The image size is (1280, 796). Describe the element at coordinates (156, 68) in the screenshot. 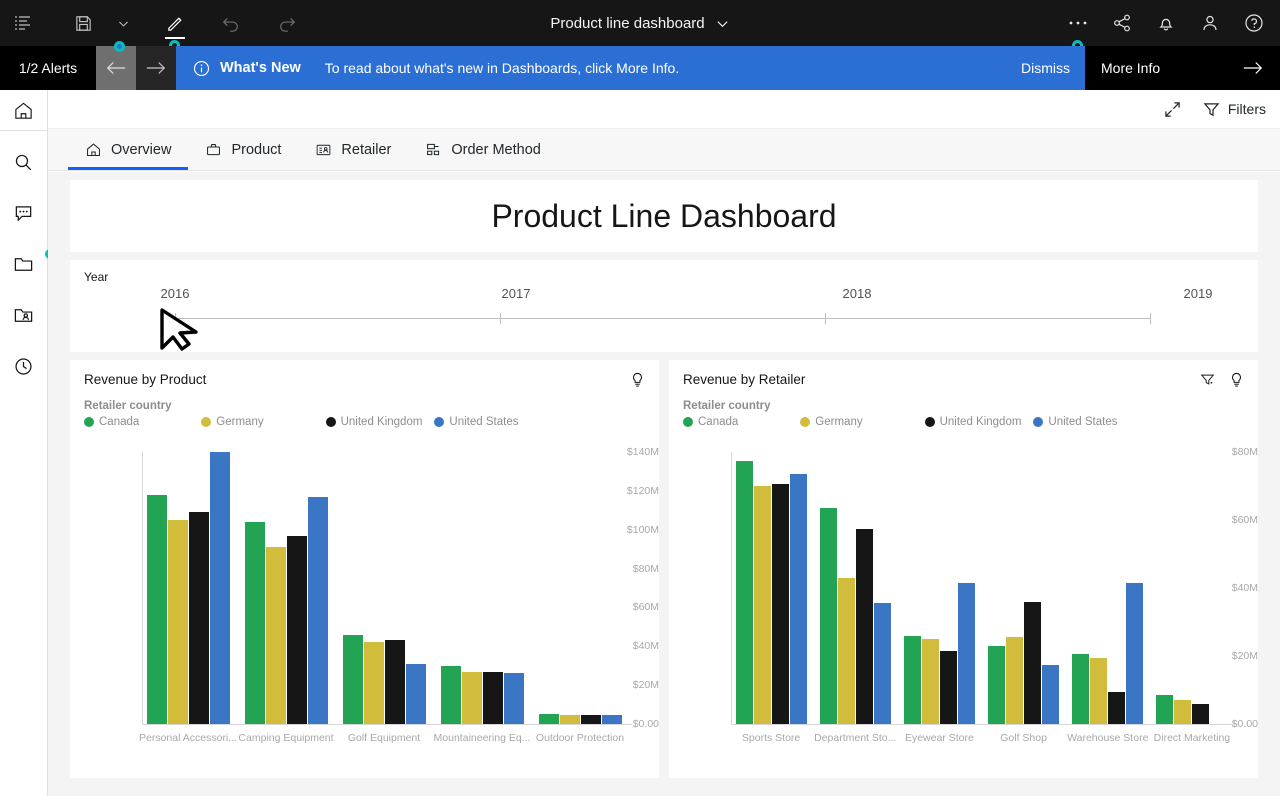

I see `next-alert-button` at that location.